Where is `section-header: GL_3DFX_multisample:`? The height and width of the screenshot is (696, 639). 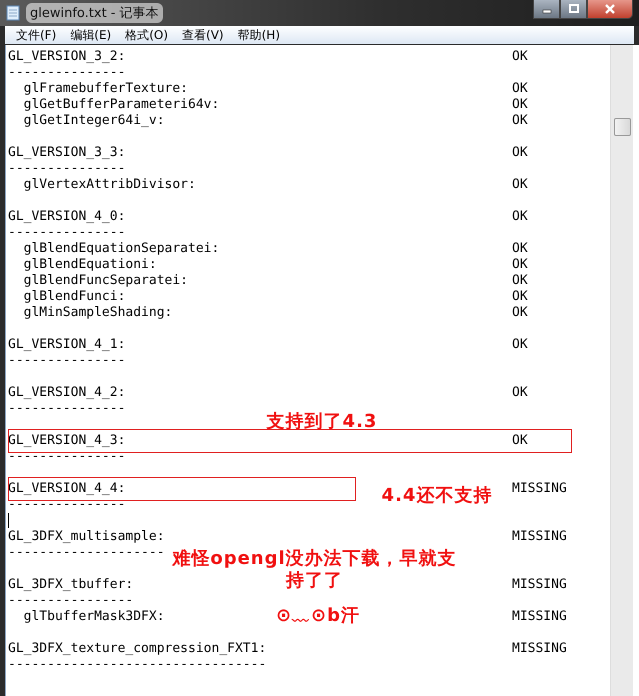
section-header: GL_3DFX_multisample: is located at coordinates (86, 537).